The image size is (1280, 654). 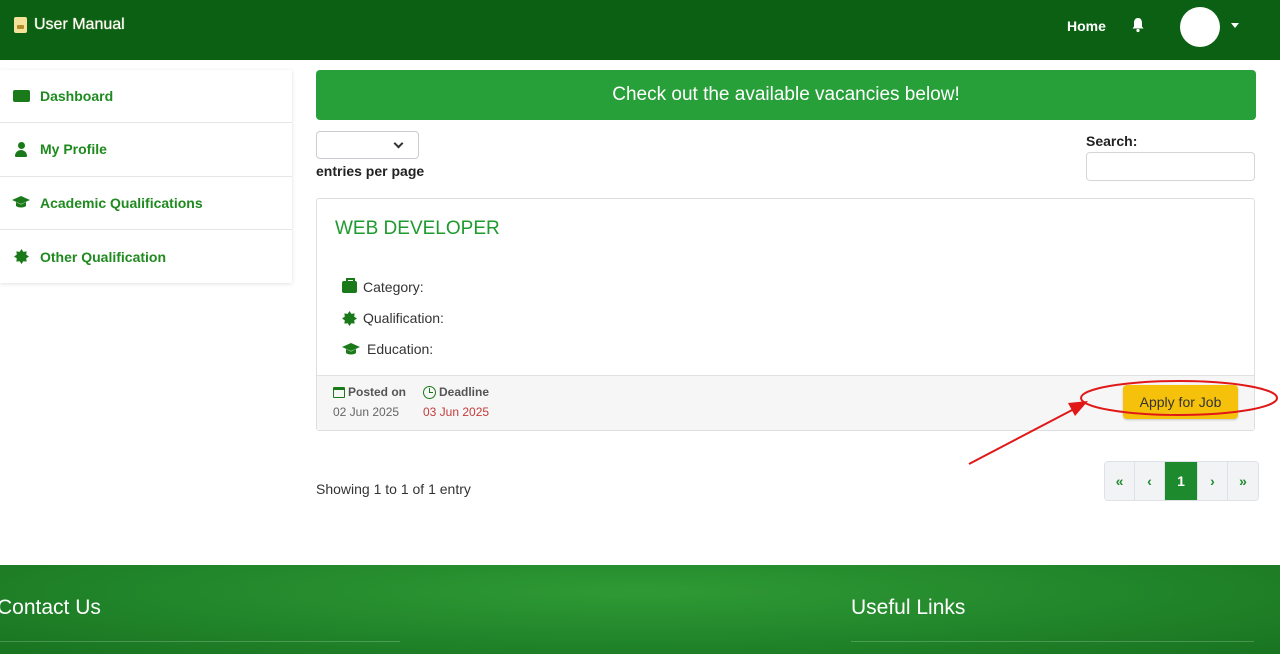 What do you see at coordinates (1243, 481) in the screenshot?
I see `last-page-button: »` at bounding box center [1243, 481].